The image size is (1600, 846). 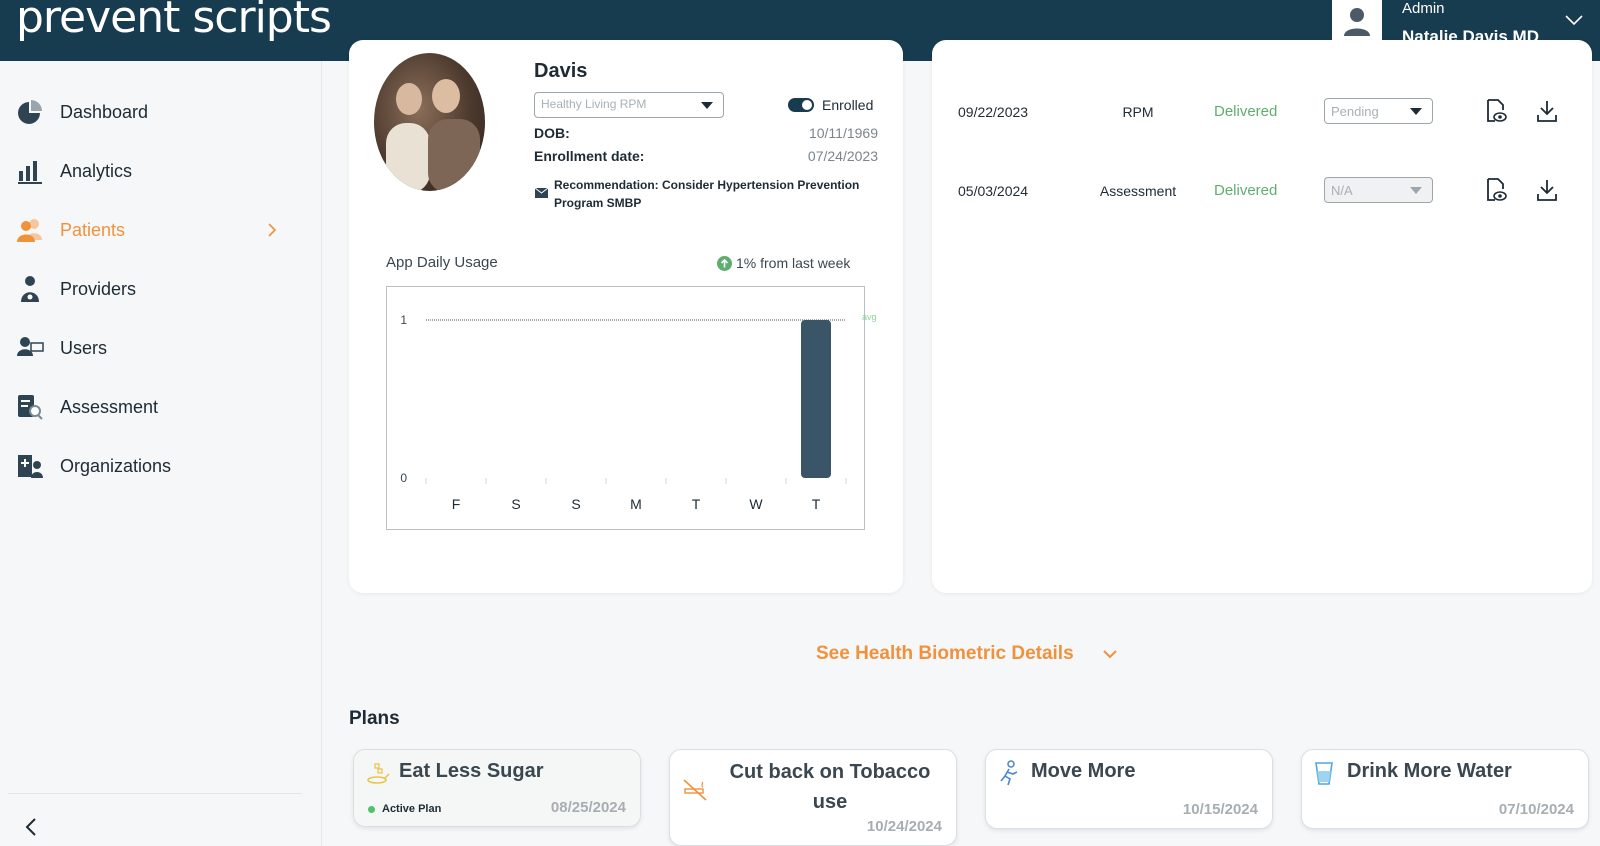 I want to click on arrow-up-circle-icon, so click(x=724, y=263).